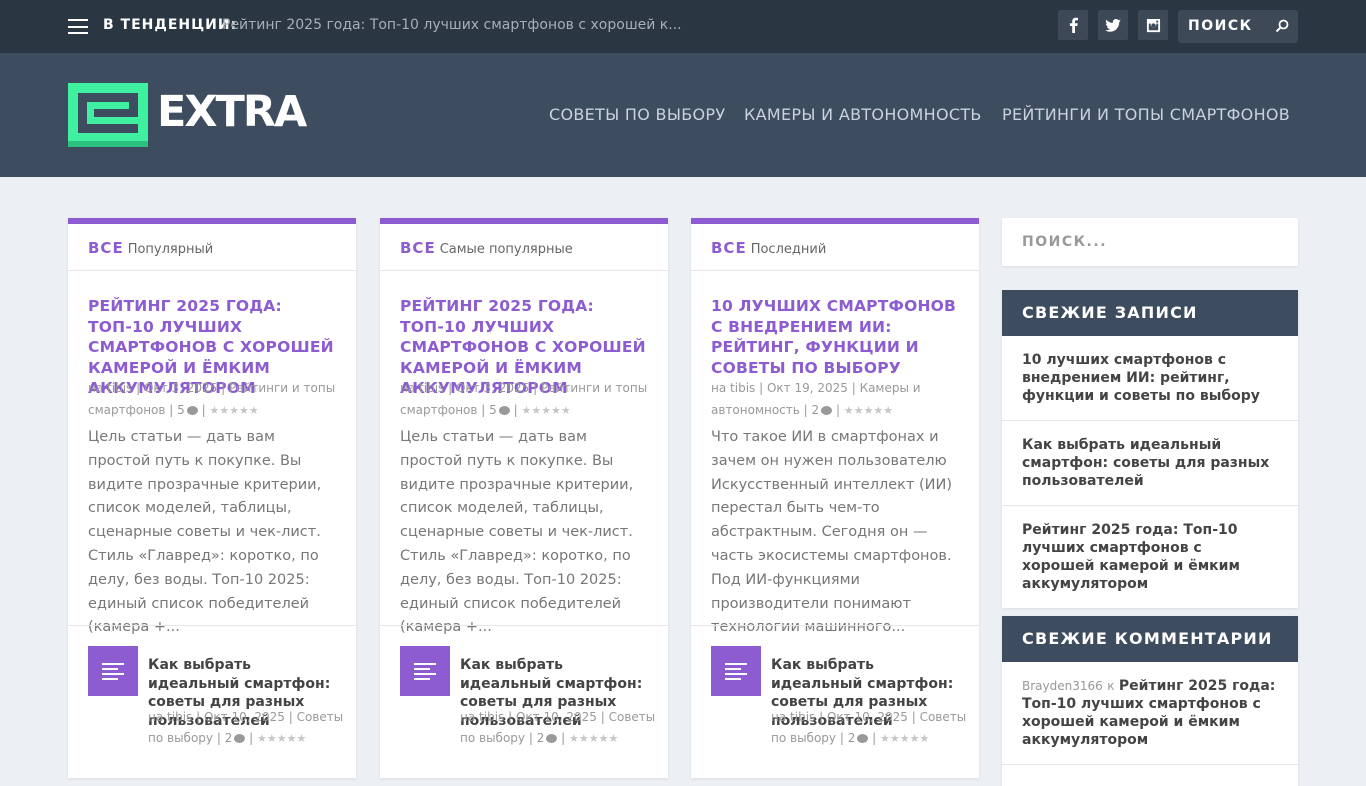  I want to click on nav-item-ratings: РЕЙТИНГИ И ТОПЫ СМАРТФОНОВ, so click(1146, 114).